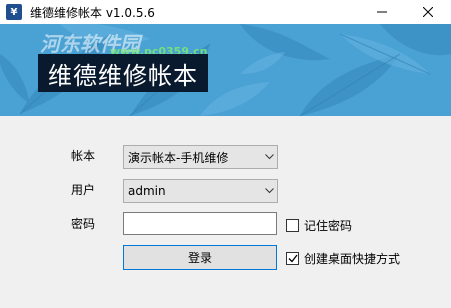  I want to click on title-bar: ¥ 维德维修帐本 v1.0.5.6, so click(225, 12).